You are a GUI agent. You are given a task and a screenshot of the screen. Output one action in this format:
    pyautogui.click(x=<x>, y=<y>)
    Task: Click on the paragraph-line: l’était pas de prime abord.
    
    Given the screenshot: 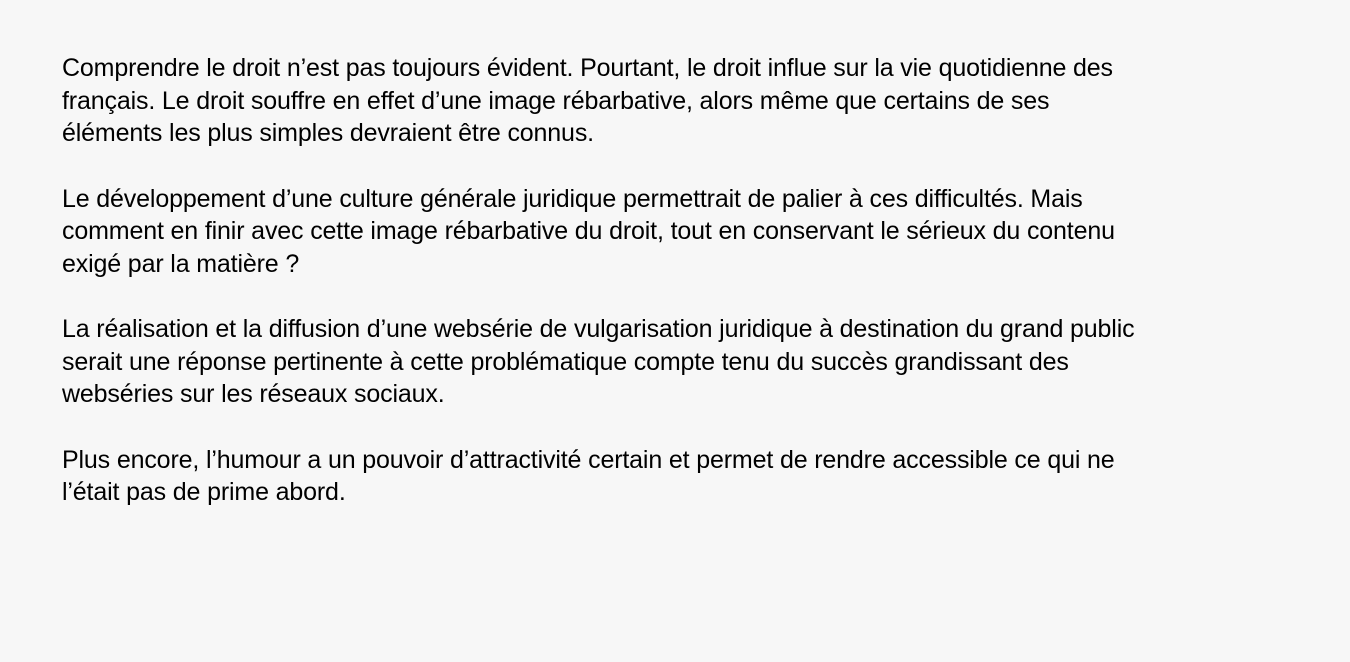 What is the action you would take?
    pyautogui.click(x=204, y=492)
    